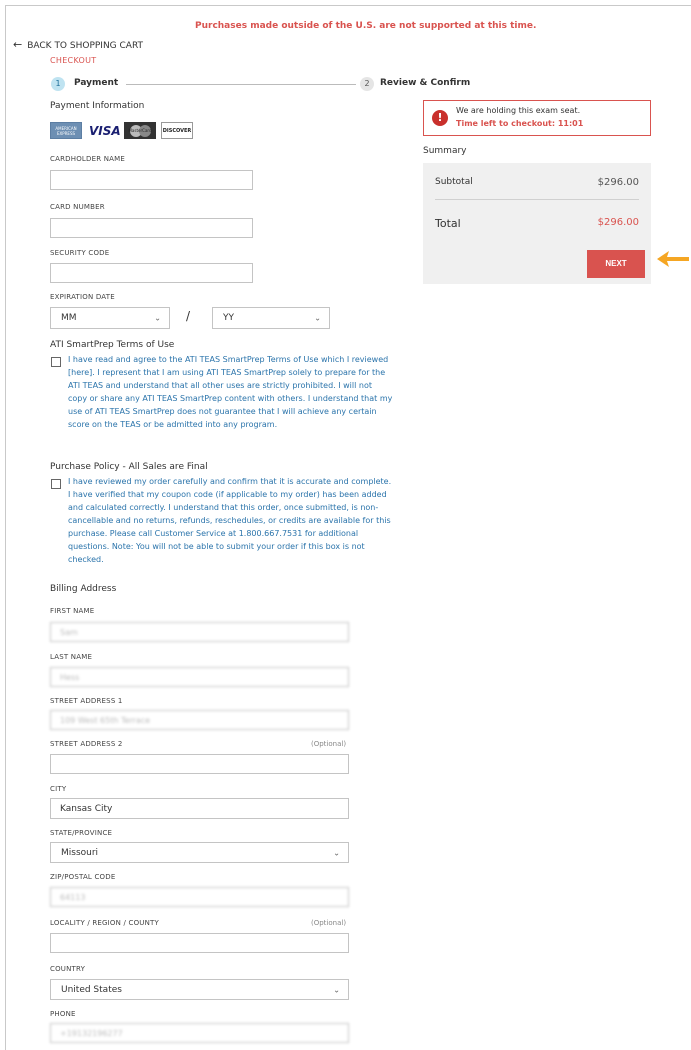 Image resolution: width=691 pixels, height=1050 pixels. I want to click on first-name-value: Sam, so click(69, 632).